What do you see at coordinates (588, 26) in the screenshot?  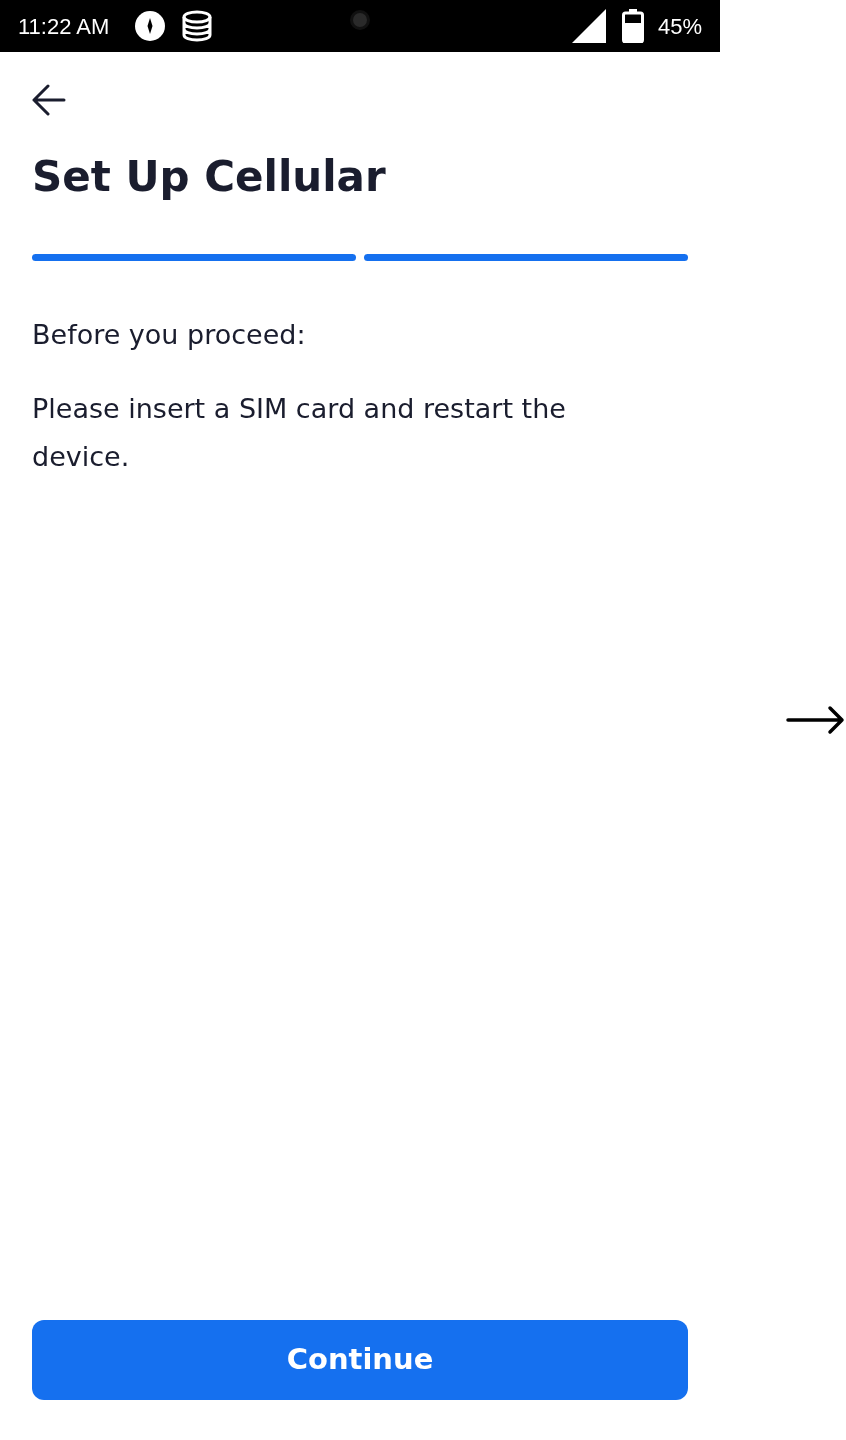 I see `signal-icon` at bounding box center [588, 26].